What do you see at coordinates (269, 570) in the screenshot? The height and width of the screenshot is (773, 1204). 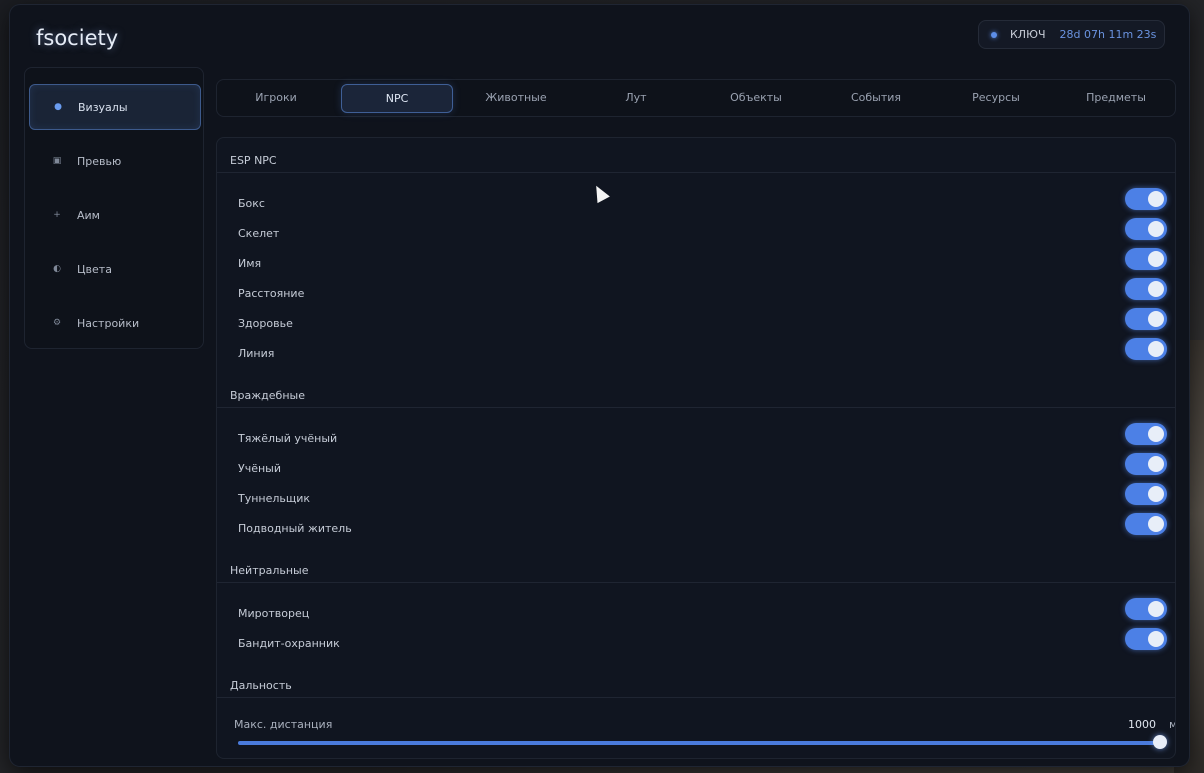 I see `section-title: Нейтральные` at bounding box center [269, 570].